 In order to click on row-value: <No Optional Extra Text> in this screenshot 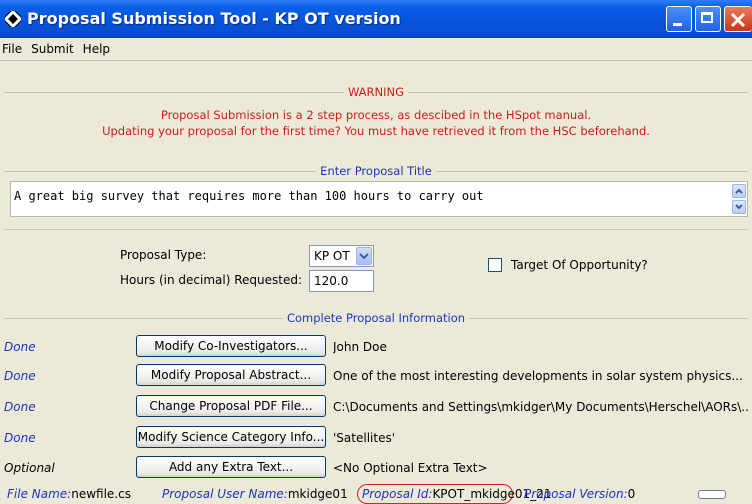, I will do `click(410, 468)`.